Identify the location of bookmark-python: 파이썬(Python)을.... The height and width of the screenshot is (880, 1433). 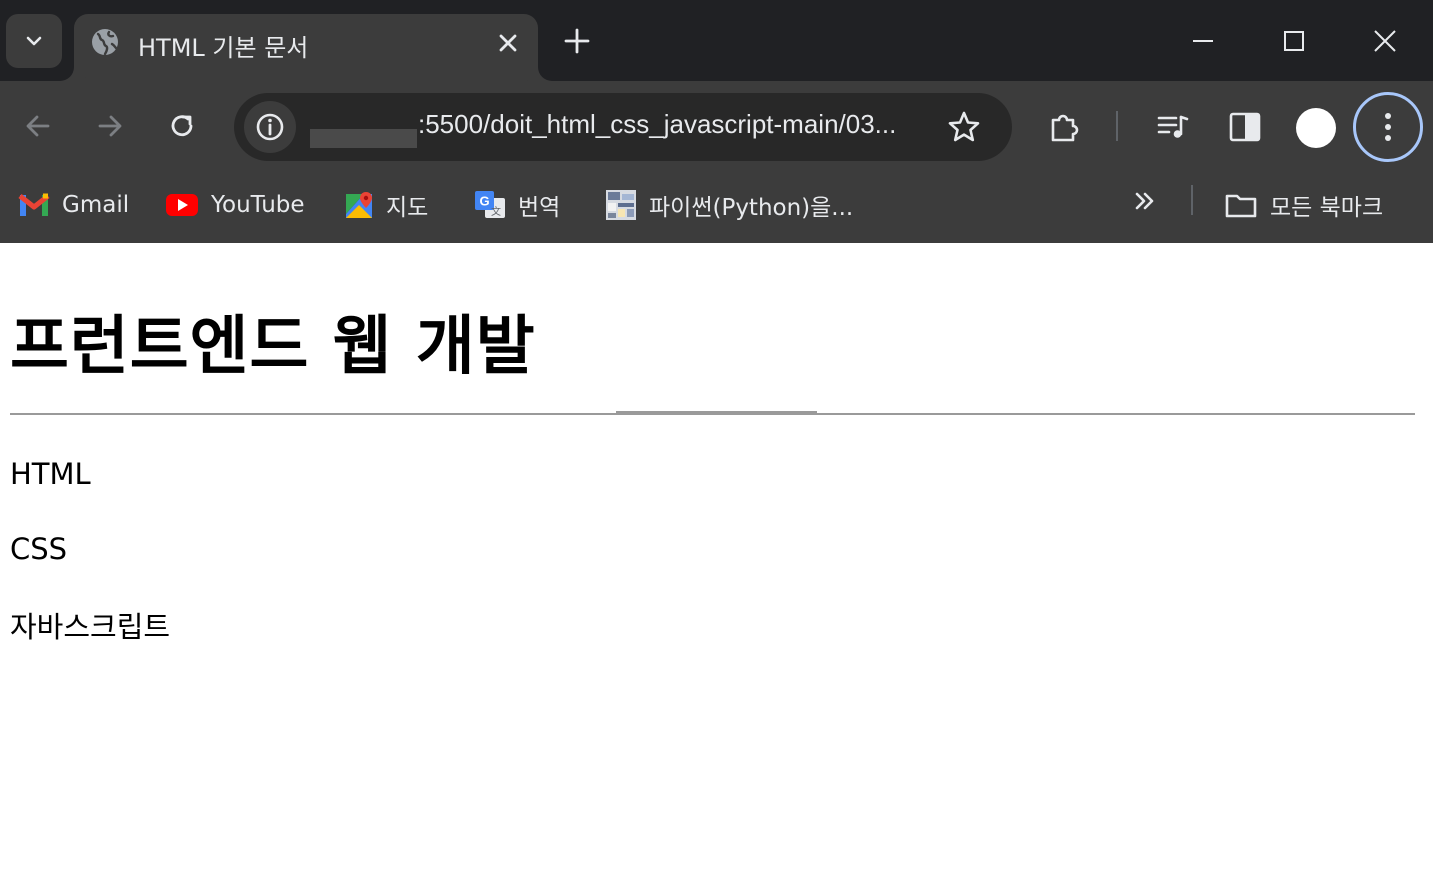
(729, 205).